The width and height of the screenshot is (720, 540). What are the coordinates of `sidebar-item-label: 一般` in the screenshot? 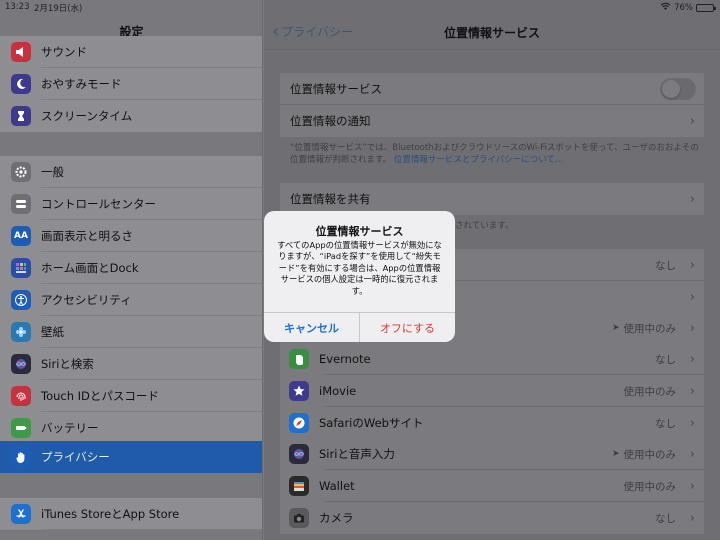 It's located at (52, 172).